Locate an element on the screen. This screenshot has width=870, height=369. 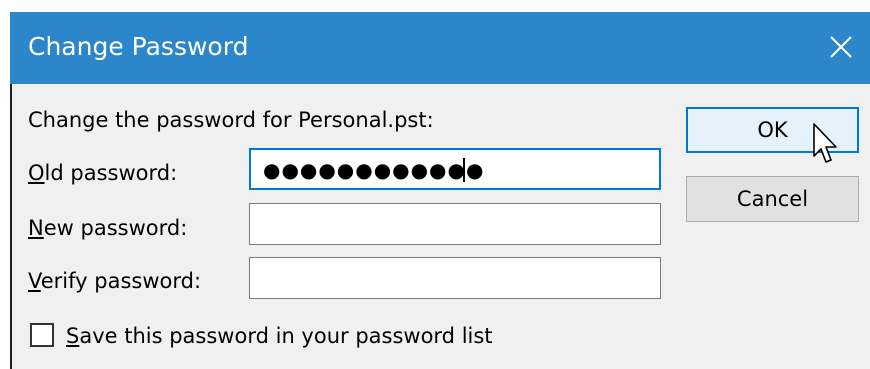
old-password-value: ●●●●●●●●●●●● is located at coordinates (374, 170).